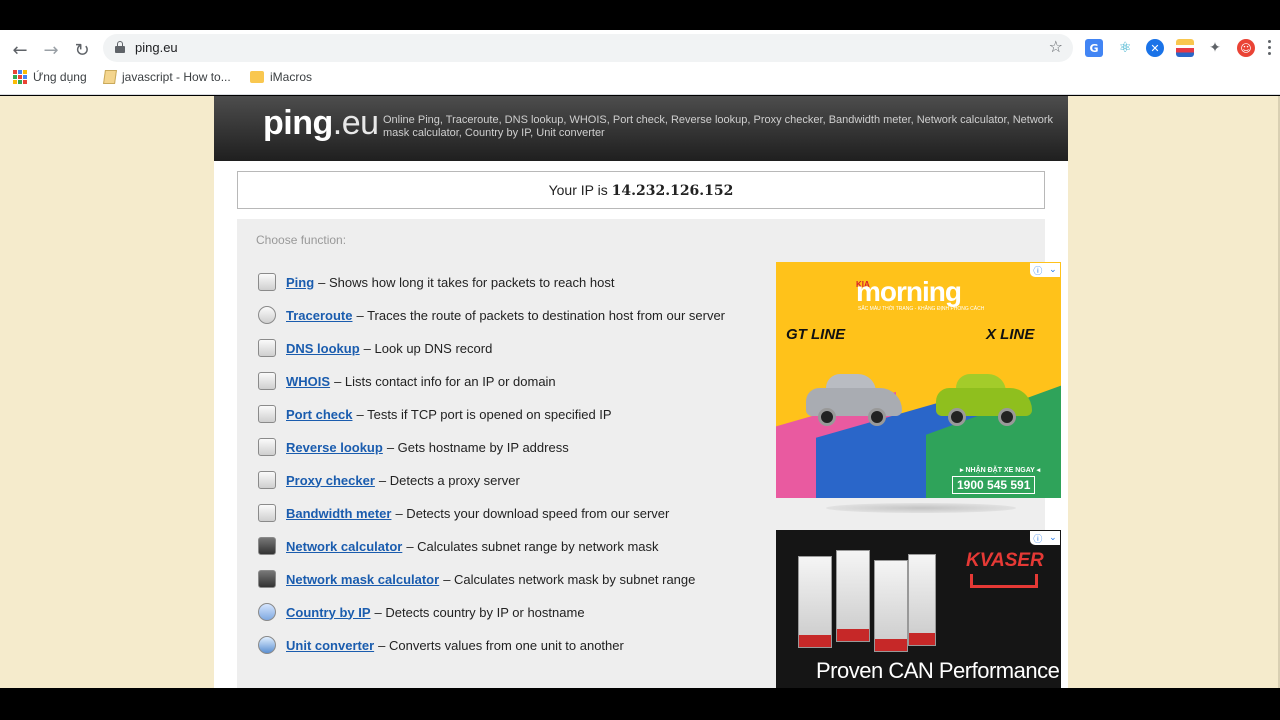 The height and width of the screenshot is (720, 1280). What do you see at coordinates (257, 77) in the screenshot?
I see `folder-icon` at bounding box center [257, 77].